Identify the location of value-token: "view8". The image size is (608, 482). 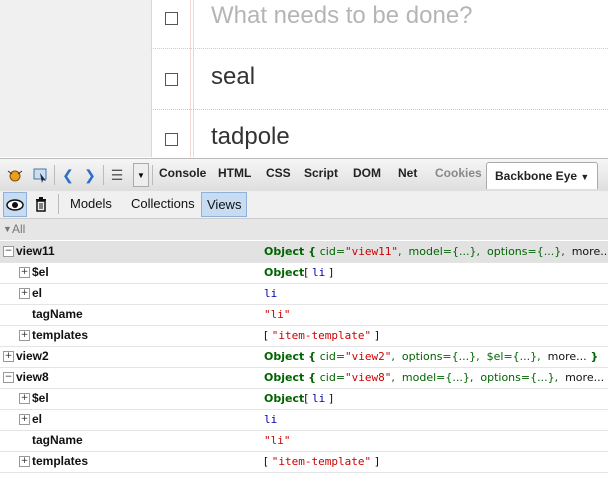
(368, 377).